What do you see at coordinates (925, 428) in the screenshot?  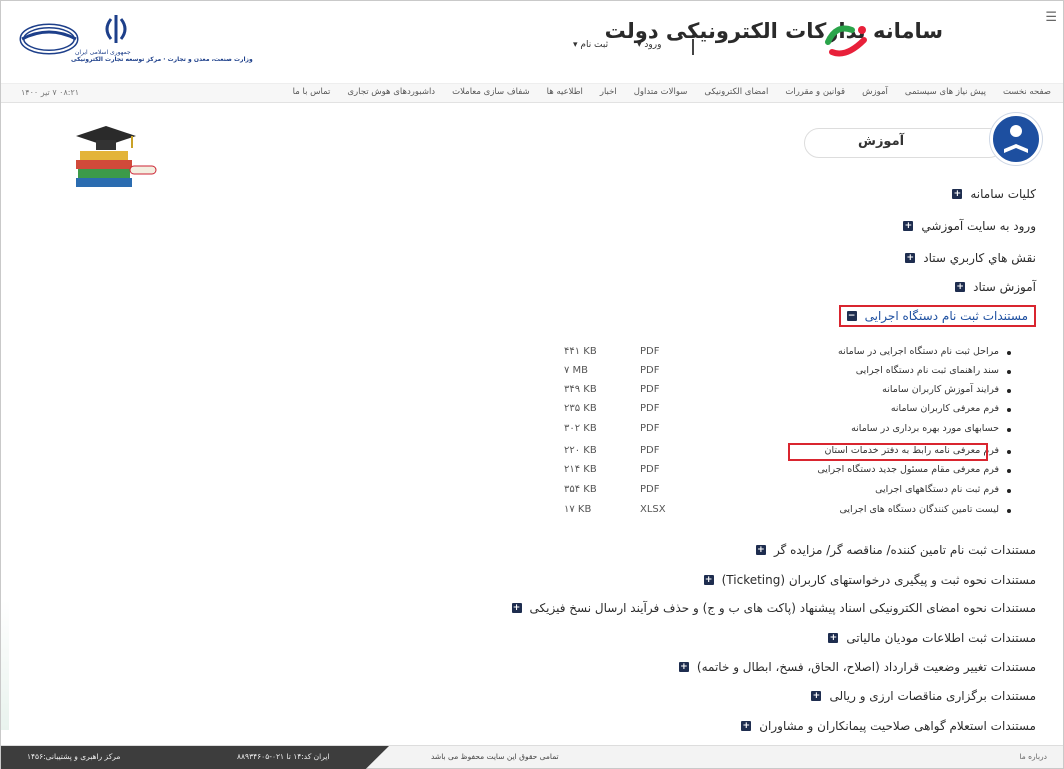 I see `document-name: حسابهای مورد بهره برداری در سامانه` at bounding box center [925, 428].